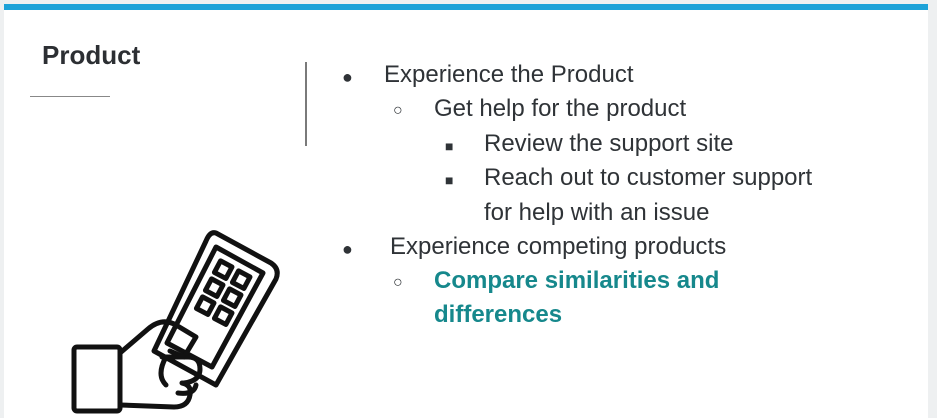 This screenshot has width=937, height=418. Describe the element at coordinates (306, 104) in the screenshot. I see `vertical-divider` at that location.